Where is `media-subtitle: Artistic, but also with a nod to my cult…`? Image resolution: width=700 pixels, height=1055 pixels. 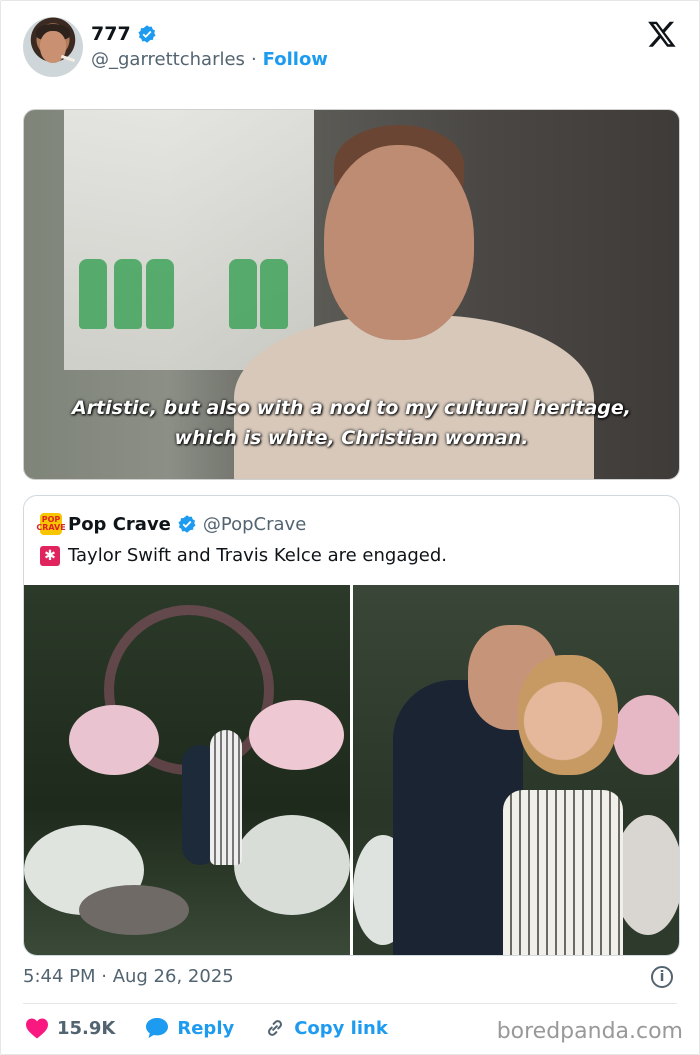 media-subtitle: Artistic, but also with a nod to my cult… is located at coordinates (351, 423).